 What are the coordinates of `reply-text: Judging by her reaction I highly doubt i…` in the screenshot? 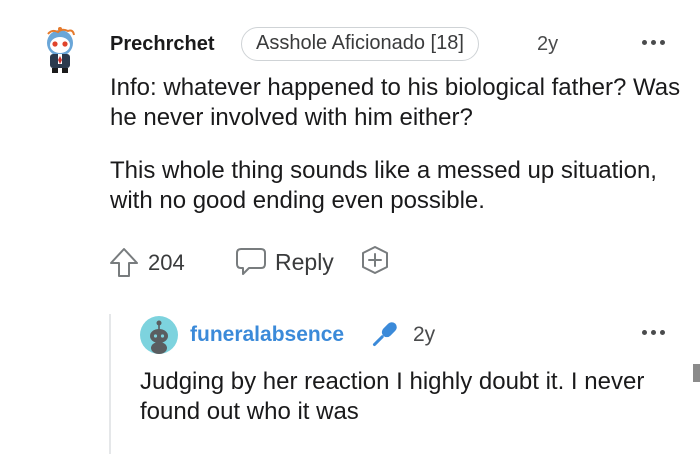 It's located at (392, 396).